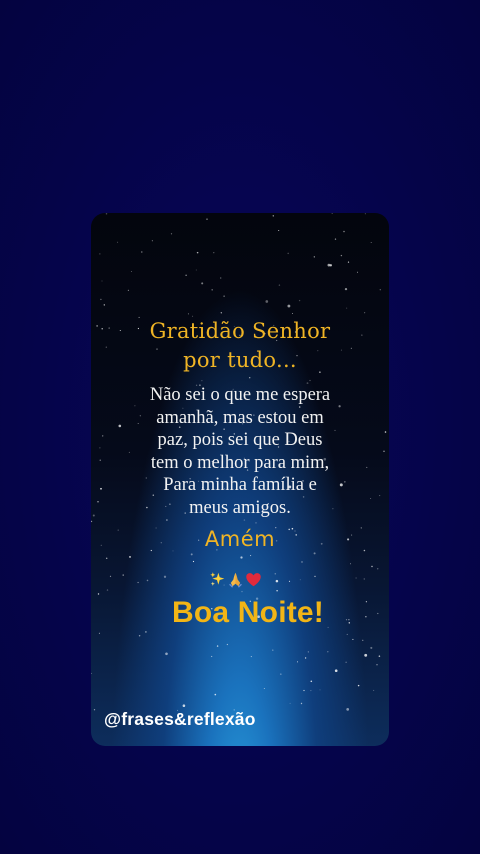 This screenshot has height=854, width=480. I want to click on praying-hands-icon, so click(235, 580).